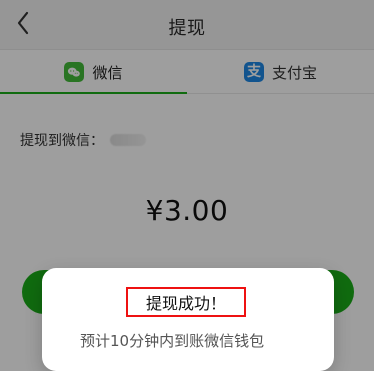  I want to click on toast-title: 提现成功！, so click(185, 303).